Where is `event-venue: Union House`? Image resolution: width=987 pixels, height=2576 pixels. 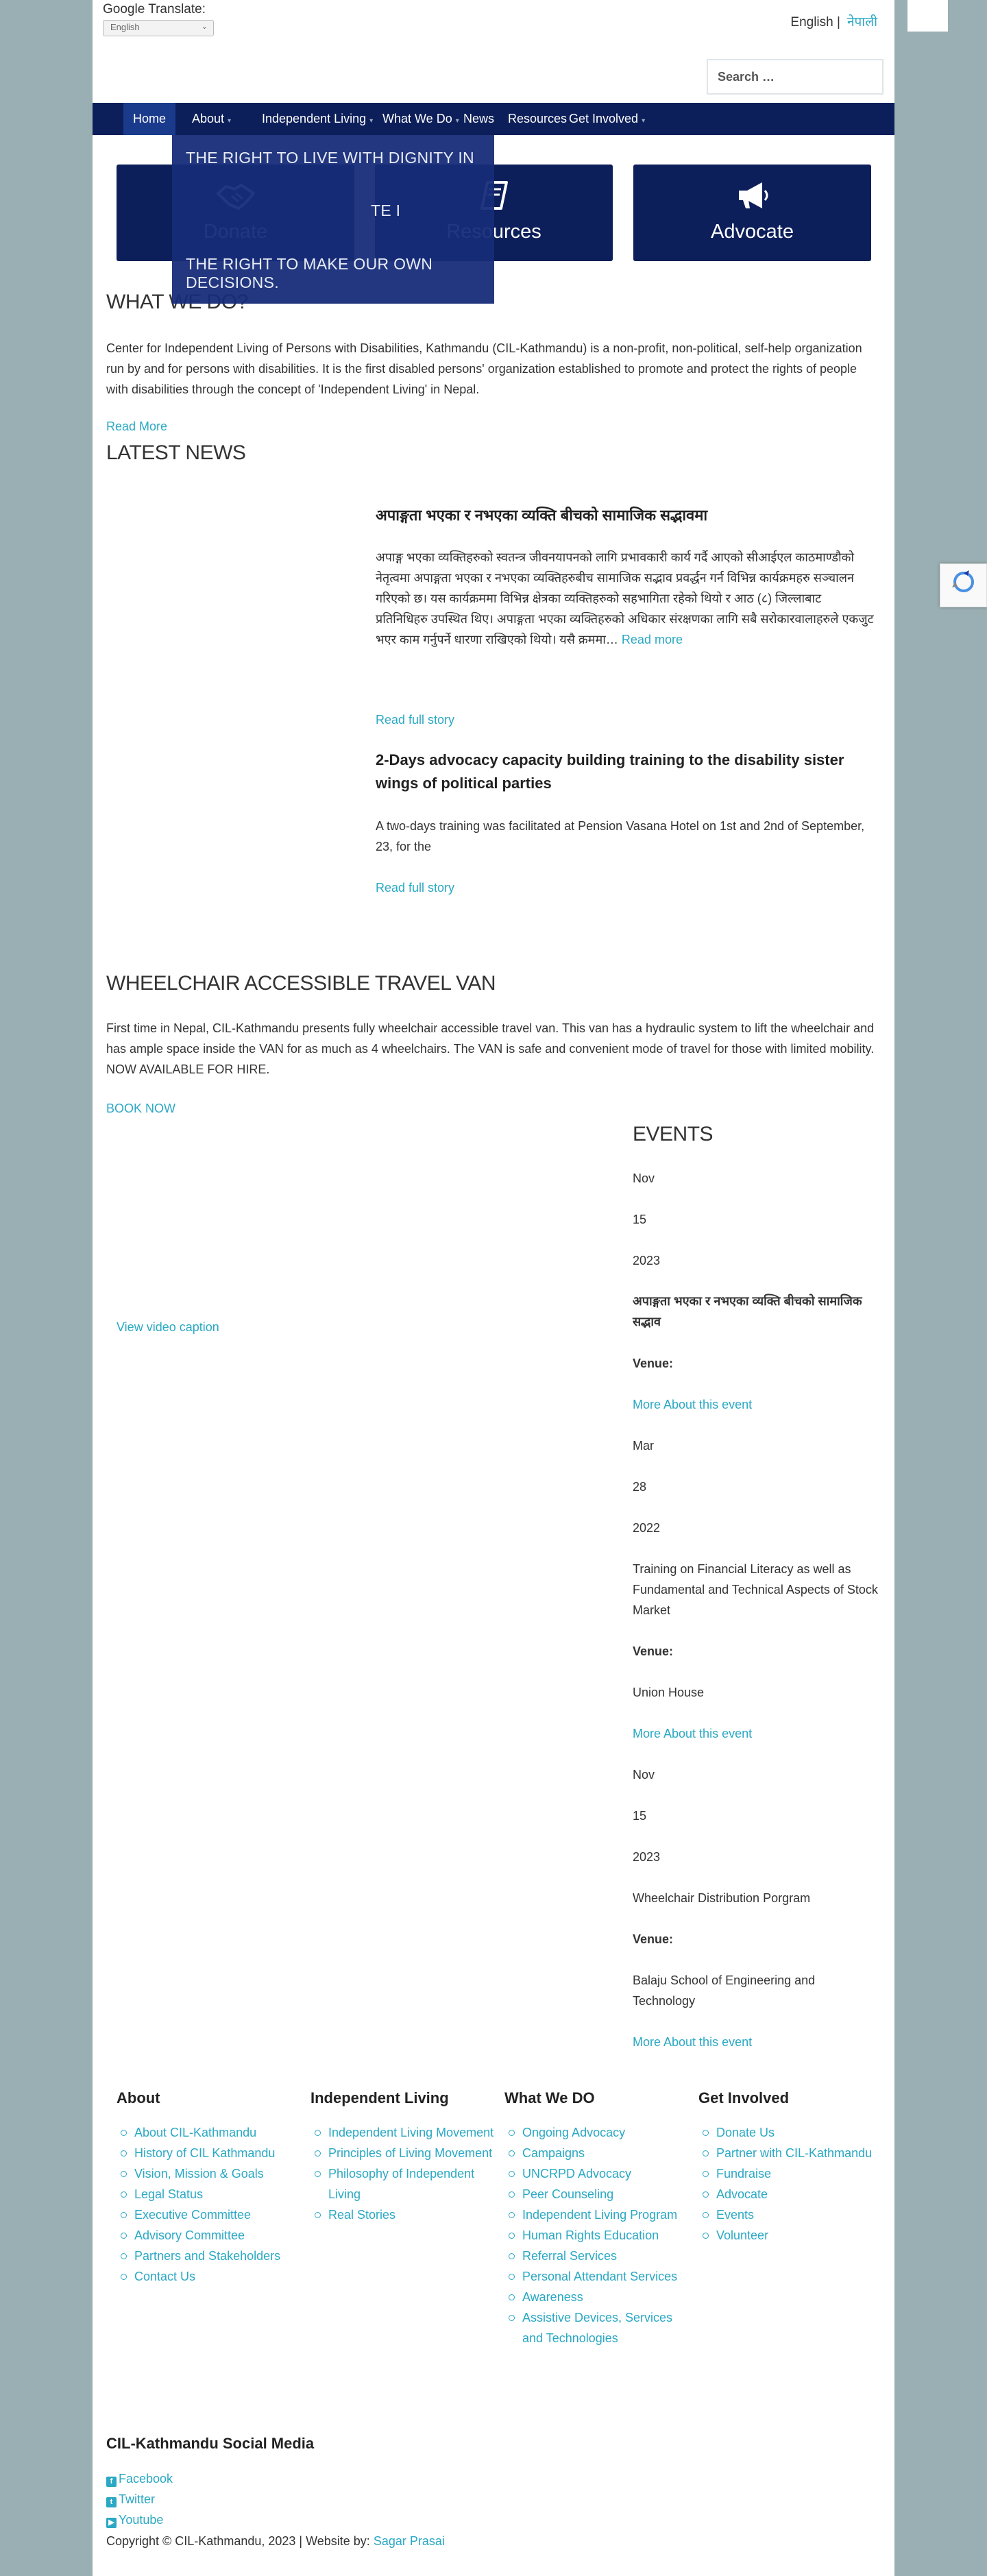 event-venue: Union House is located at coordinates (669, 1692).